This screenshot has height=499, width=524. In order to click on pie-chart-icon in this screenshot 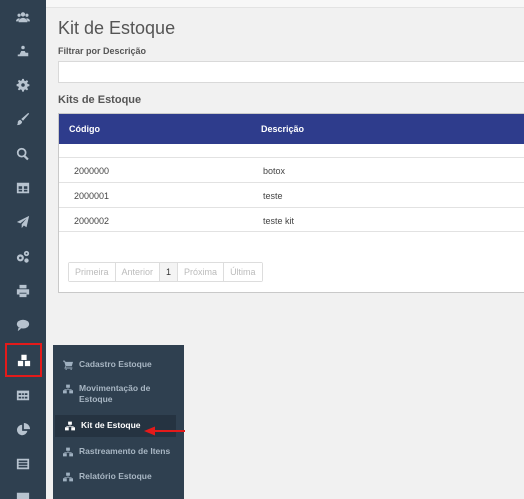, I will do `click(23, 430)`.